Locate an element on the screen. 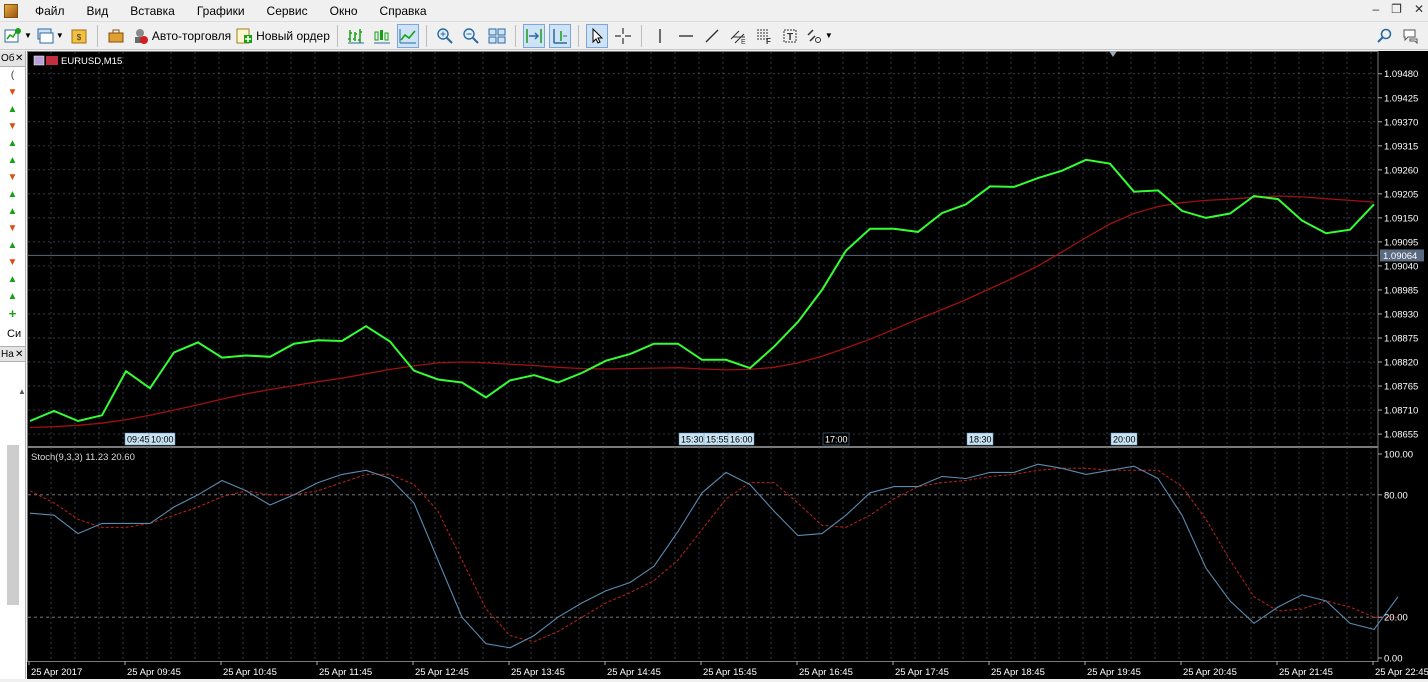 The image size is (1428, 682). line-chart-icon is located at coordinates (407, 35).